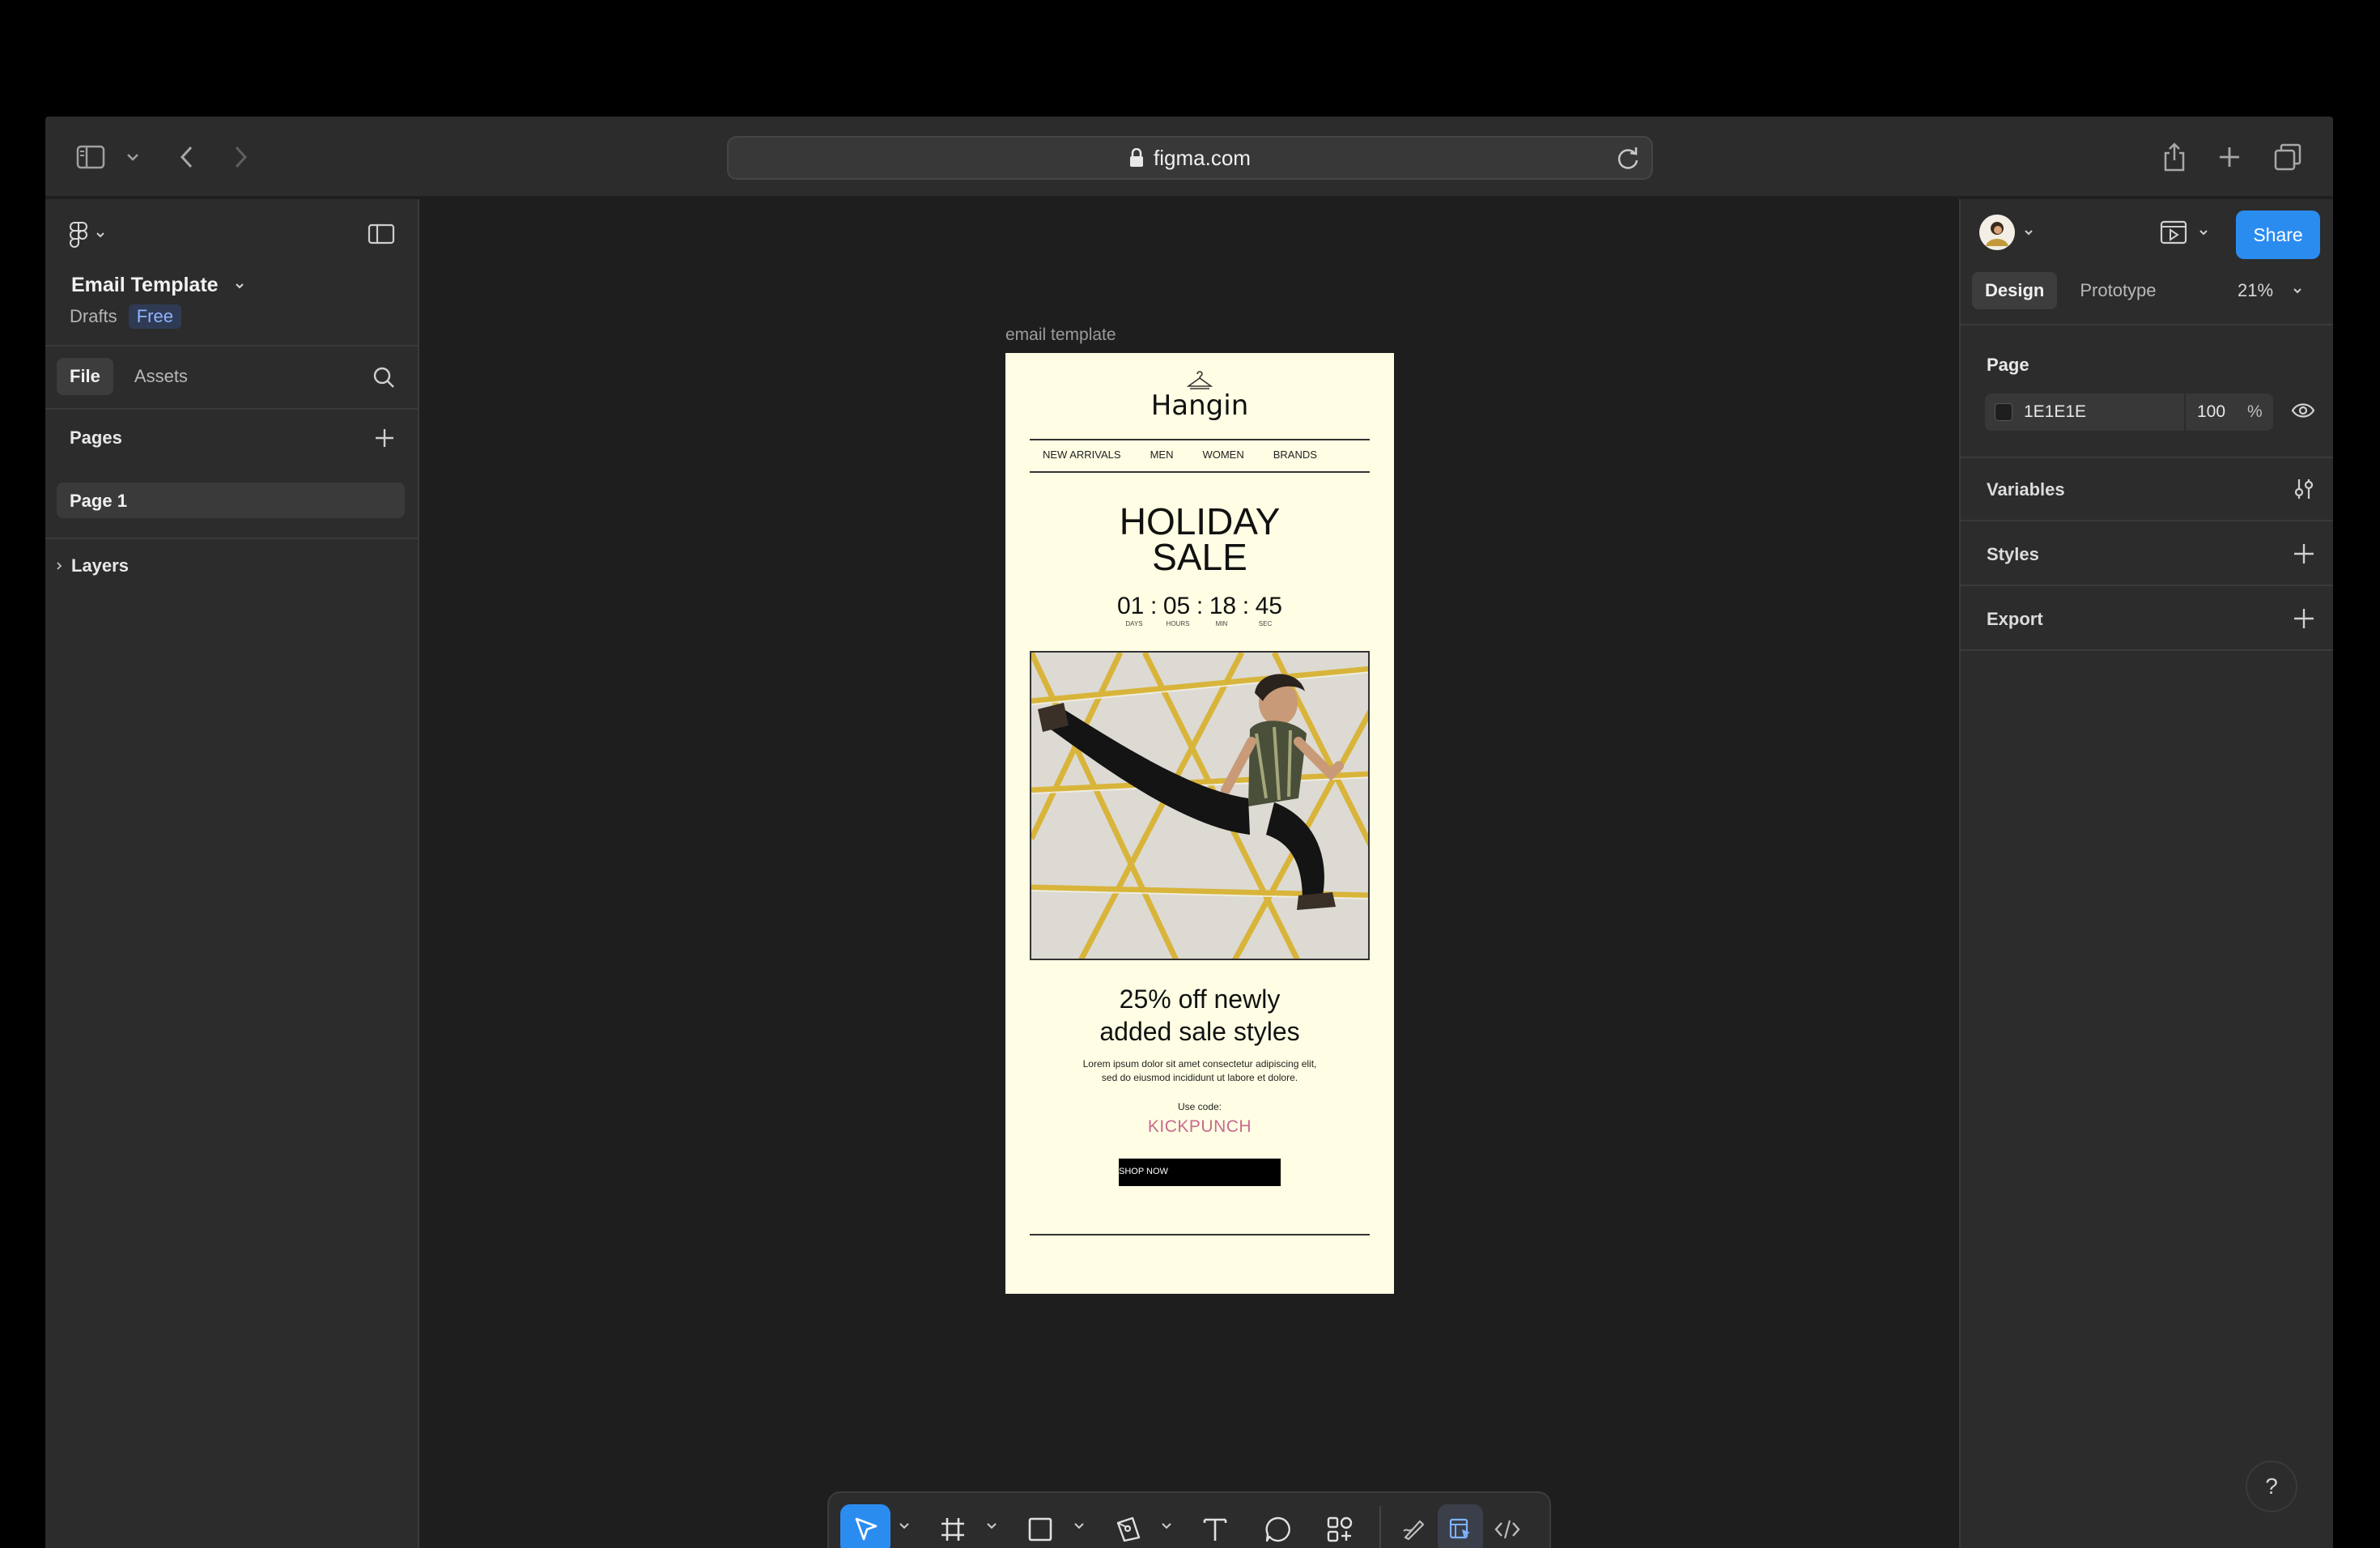 This screenshot has width=2380, height=1548. Describe the element at coordinates (1265, 623) in the screenshot. I see `countdown-label: SEC` at that location.